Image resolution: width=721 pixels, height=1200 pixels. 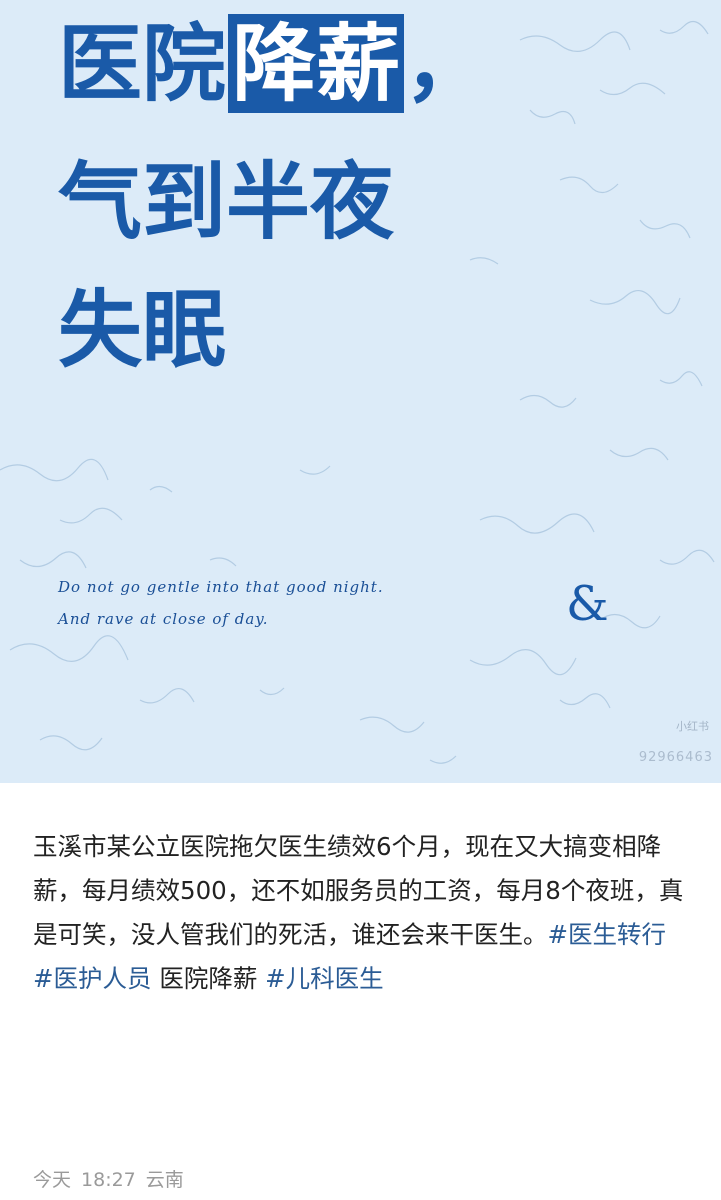 I want to click on post-location: 云南, so click(x=164, y=1180).